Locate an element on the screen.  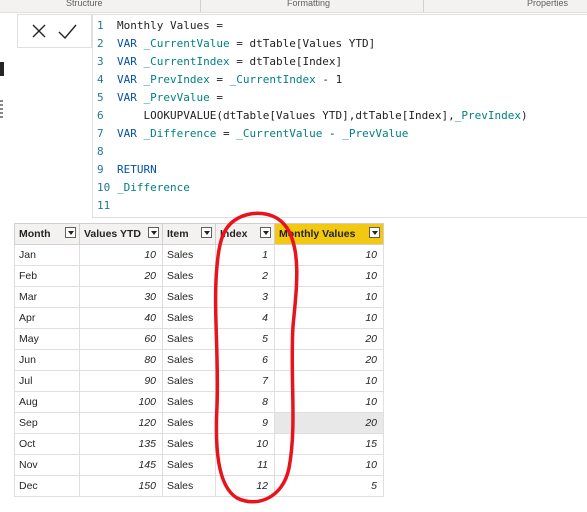
table-cell: Mar is located at coordinates (47, 297).